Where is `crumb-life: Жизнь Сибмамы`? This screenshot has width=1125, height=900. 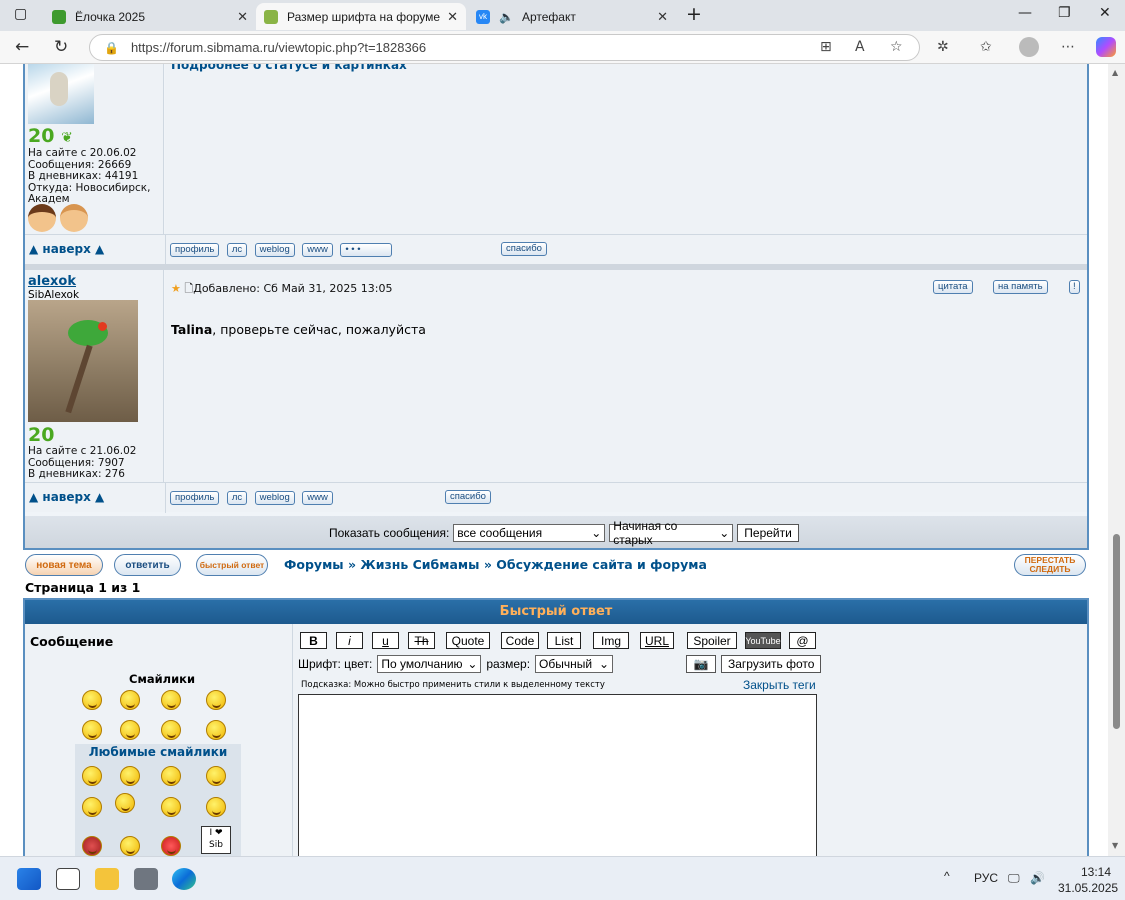 crumb-life: Жизнь Сибмамы is located at coordinates (419, 564).